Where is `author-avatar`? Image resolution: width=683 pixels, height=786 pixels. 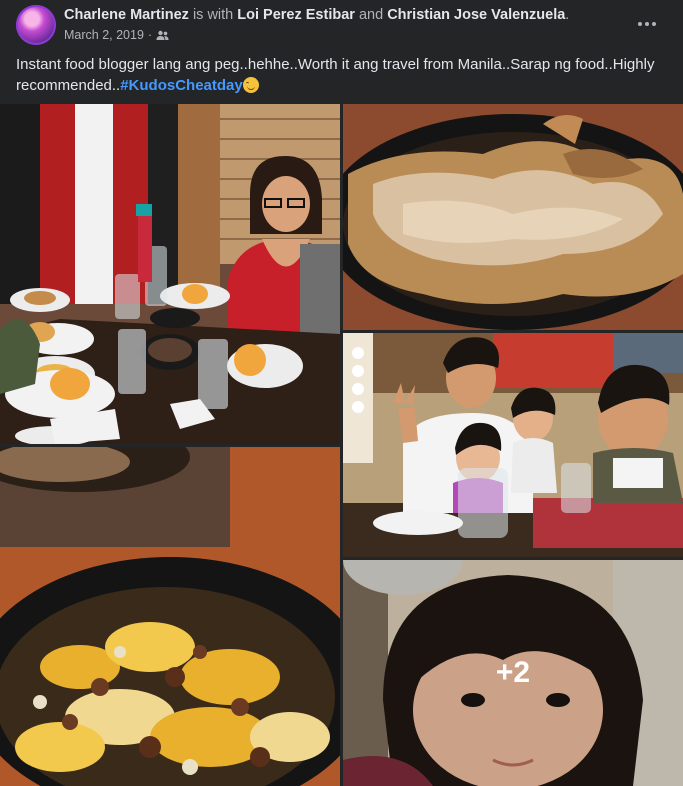
author-avatar is located at coordinates (36, 25).